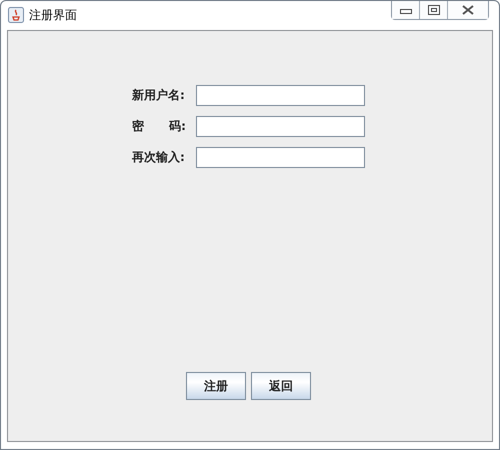 The width and height of the screenshot is (500, 450). Describe the element at coordinates (216, 386) in the screenshot. I see `action-button: 注册` at that location.